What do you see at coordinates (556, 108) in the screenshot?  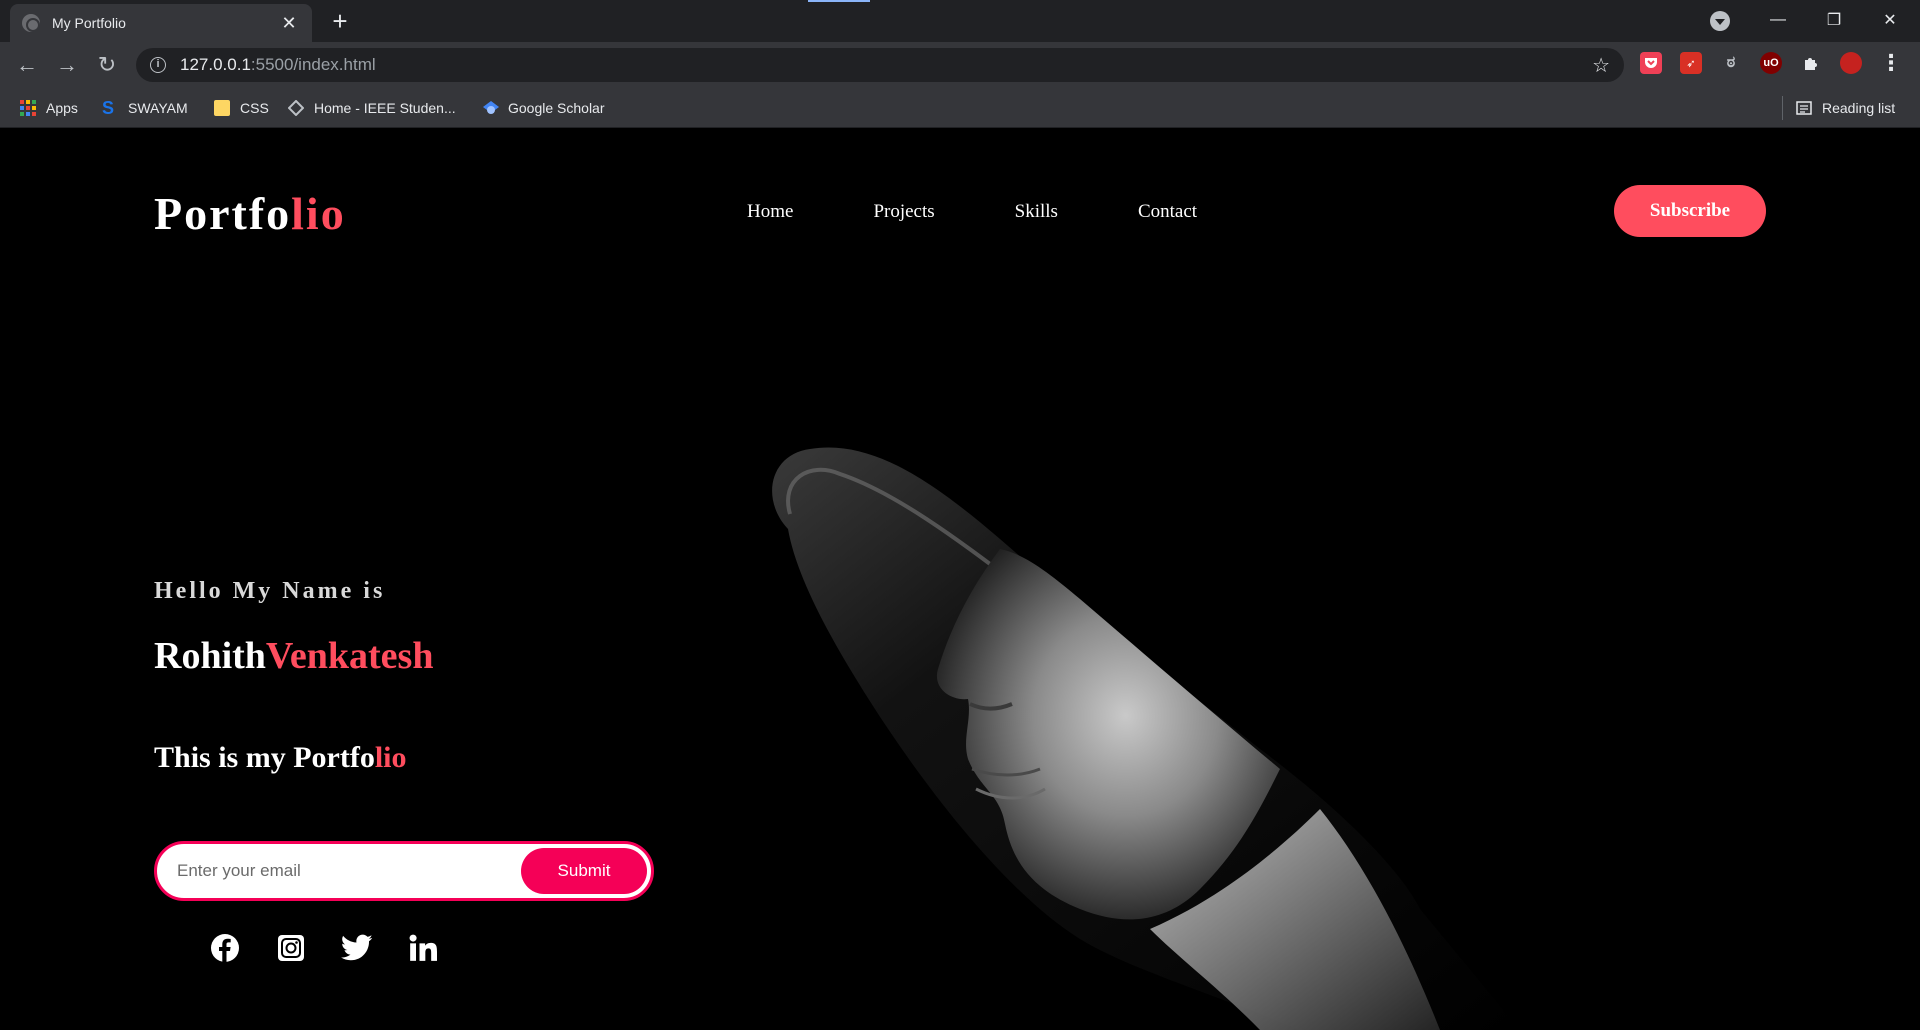 I see `bookmark-label: Google Scholar` at bounding box center [556, 108].